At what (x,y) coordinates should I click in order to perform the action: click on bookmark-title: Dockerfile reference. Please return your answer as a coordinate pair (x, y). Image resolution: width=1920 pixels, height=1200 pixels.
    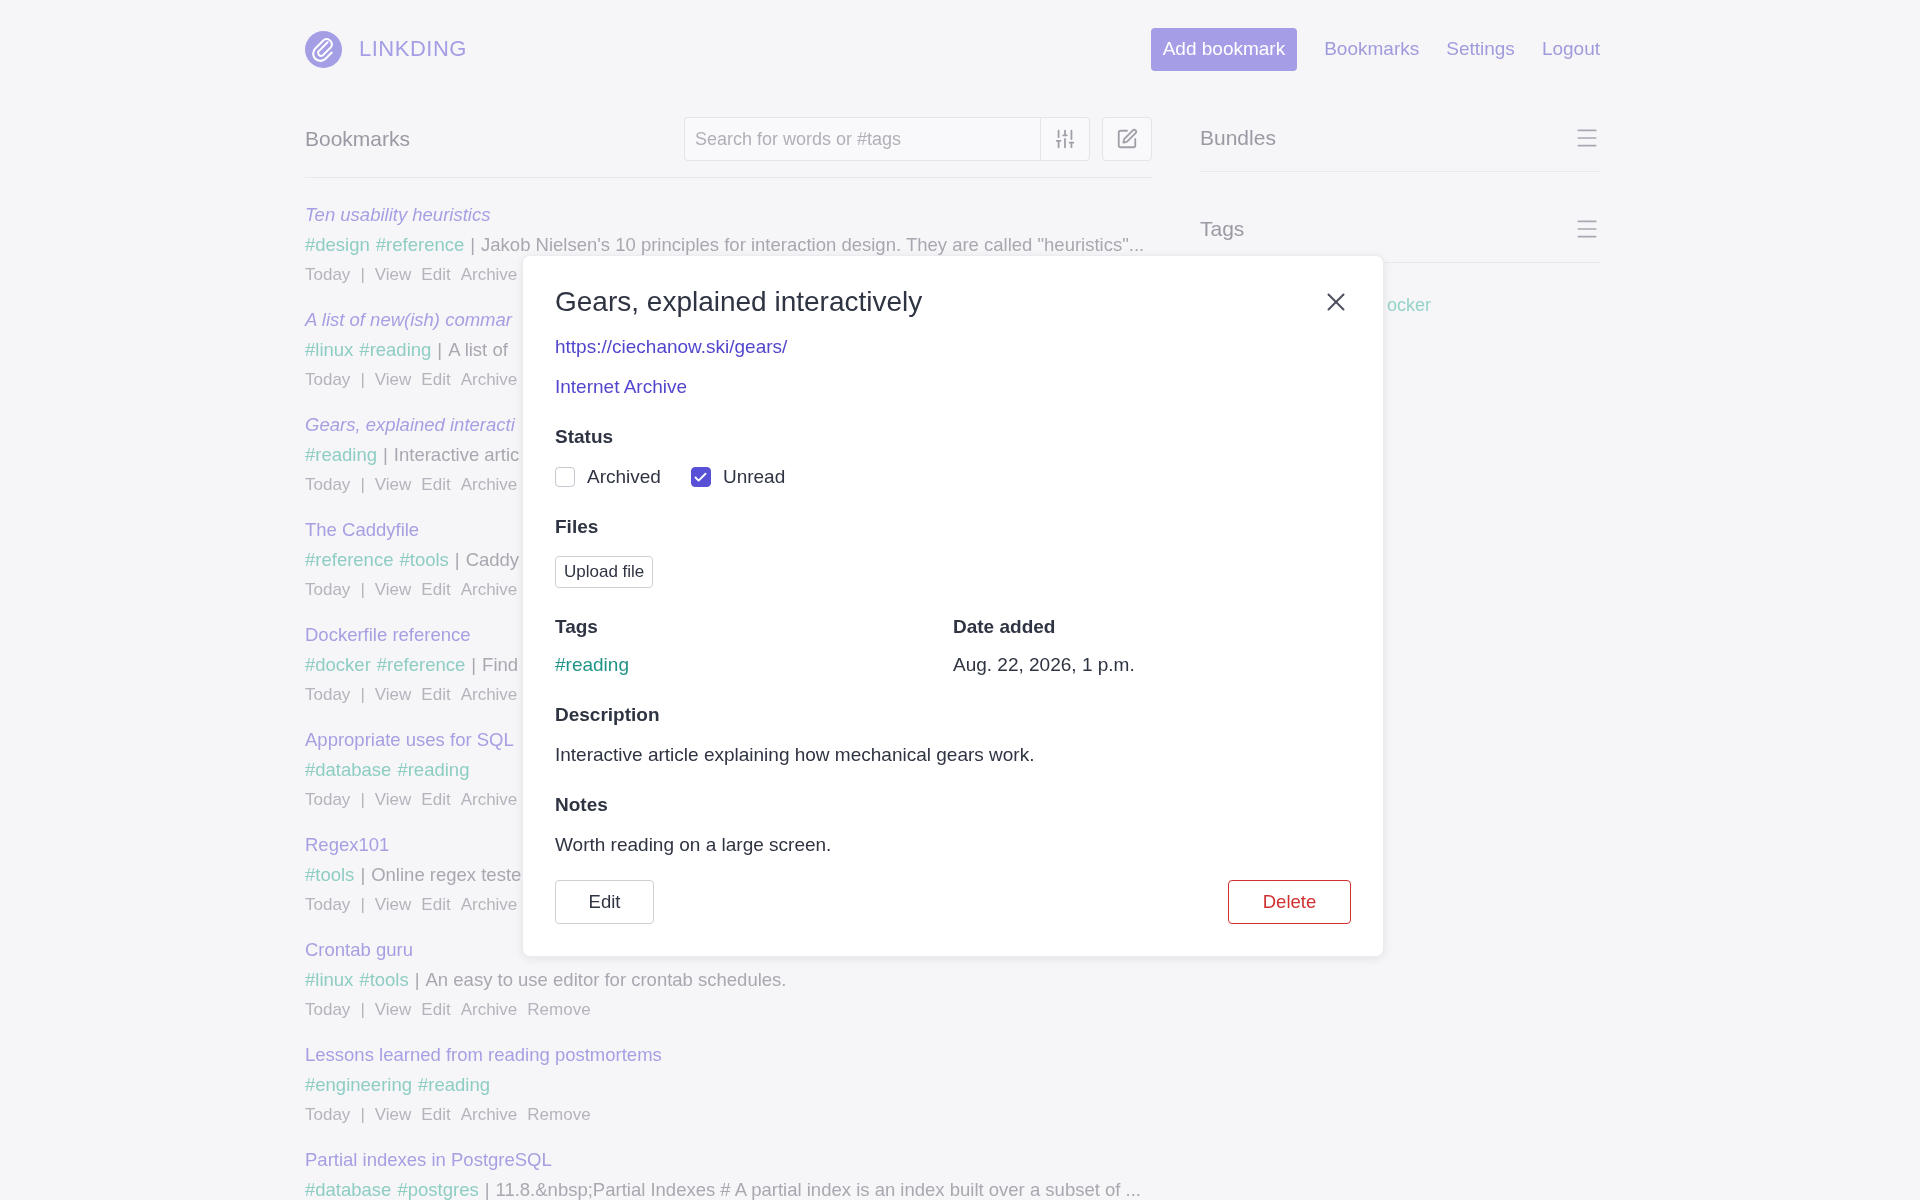
    Looking at the image, I should click on (388, 635).